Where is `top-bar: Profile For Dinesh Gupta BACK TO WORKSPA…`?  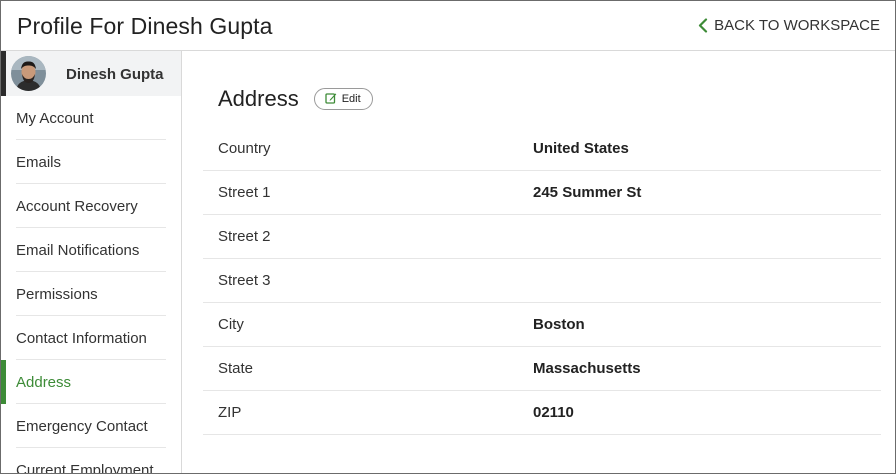 top-bar: Profile For Dinesh Gupta BACK TO WORKSPA… is located at coordinates (448, 26).